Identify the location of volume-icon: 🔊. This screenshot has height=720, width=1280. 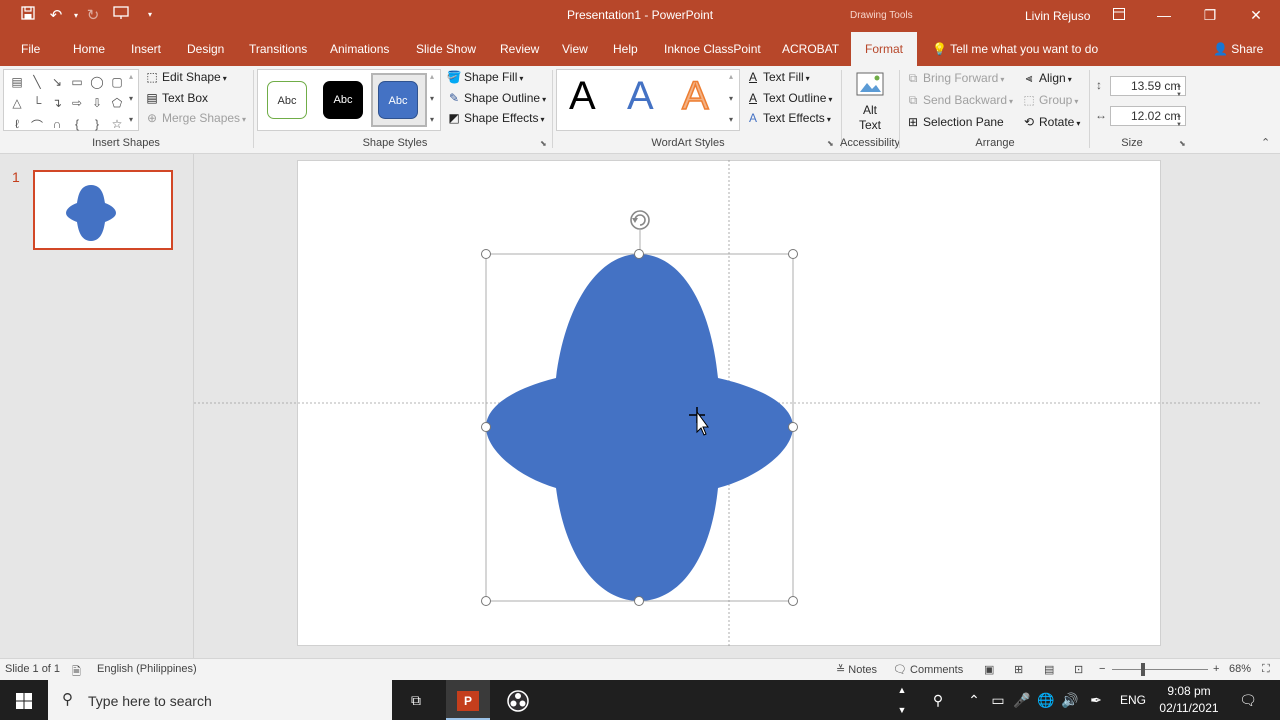
(1070, 700).